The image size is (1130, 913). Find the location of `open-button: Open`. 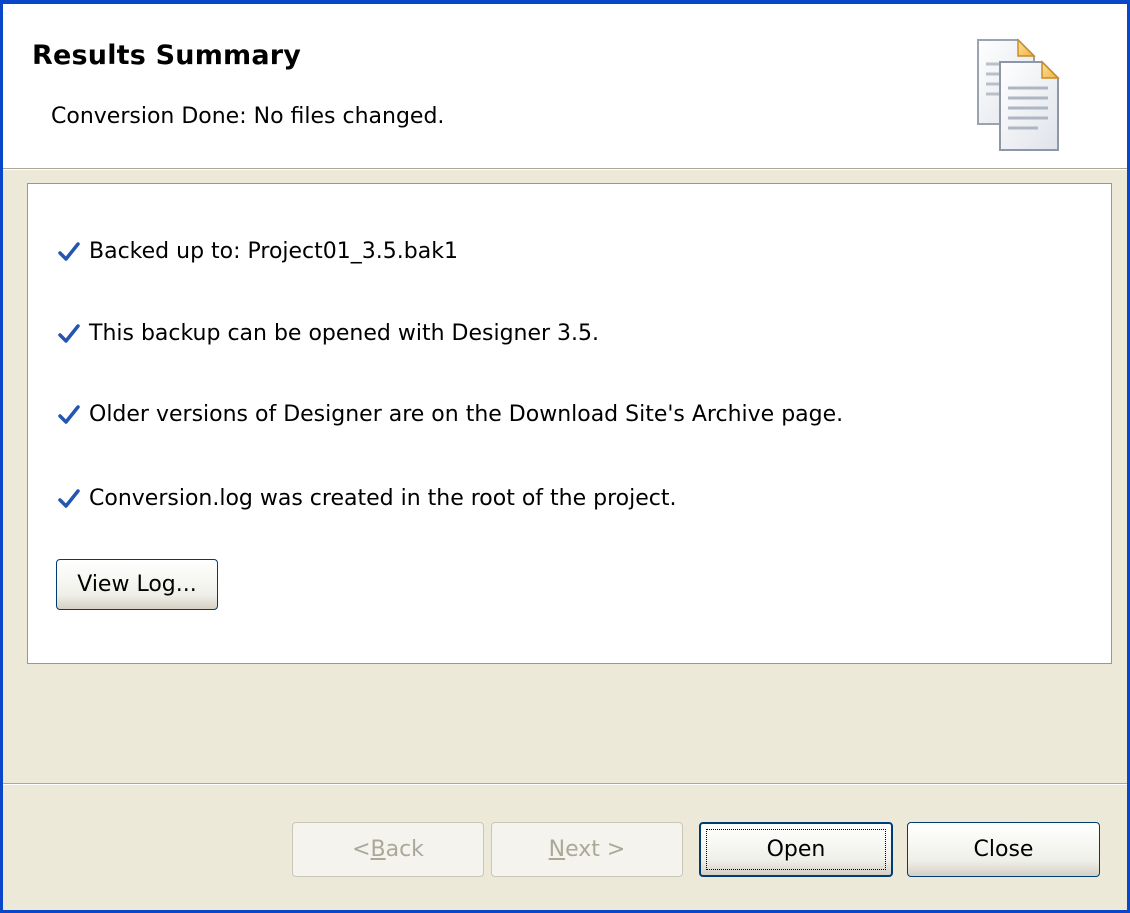

open-button: Open is located at coordinates (796, 849).